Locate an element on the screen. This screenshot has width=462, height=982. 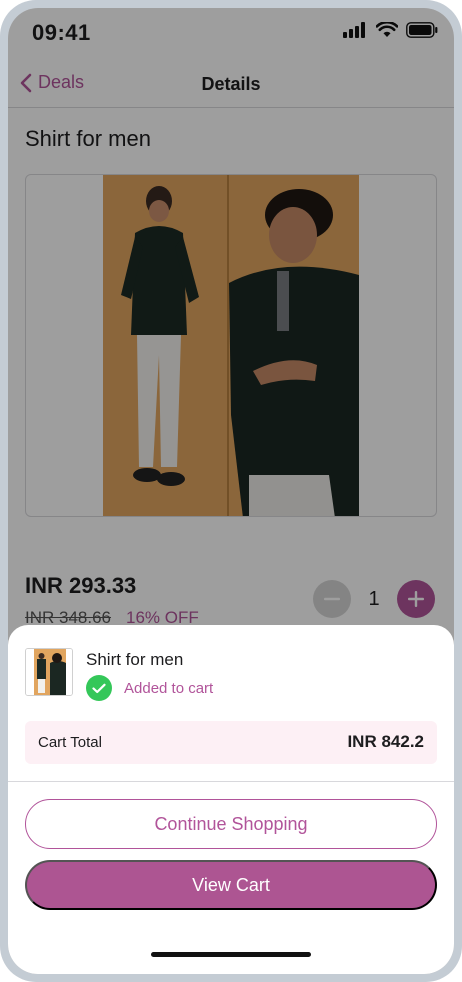
home-indicator is located at coordinates (231, 954).